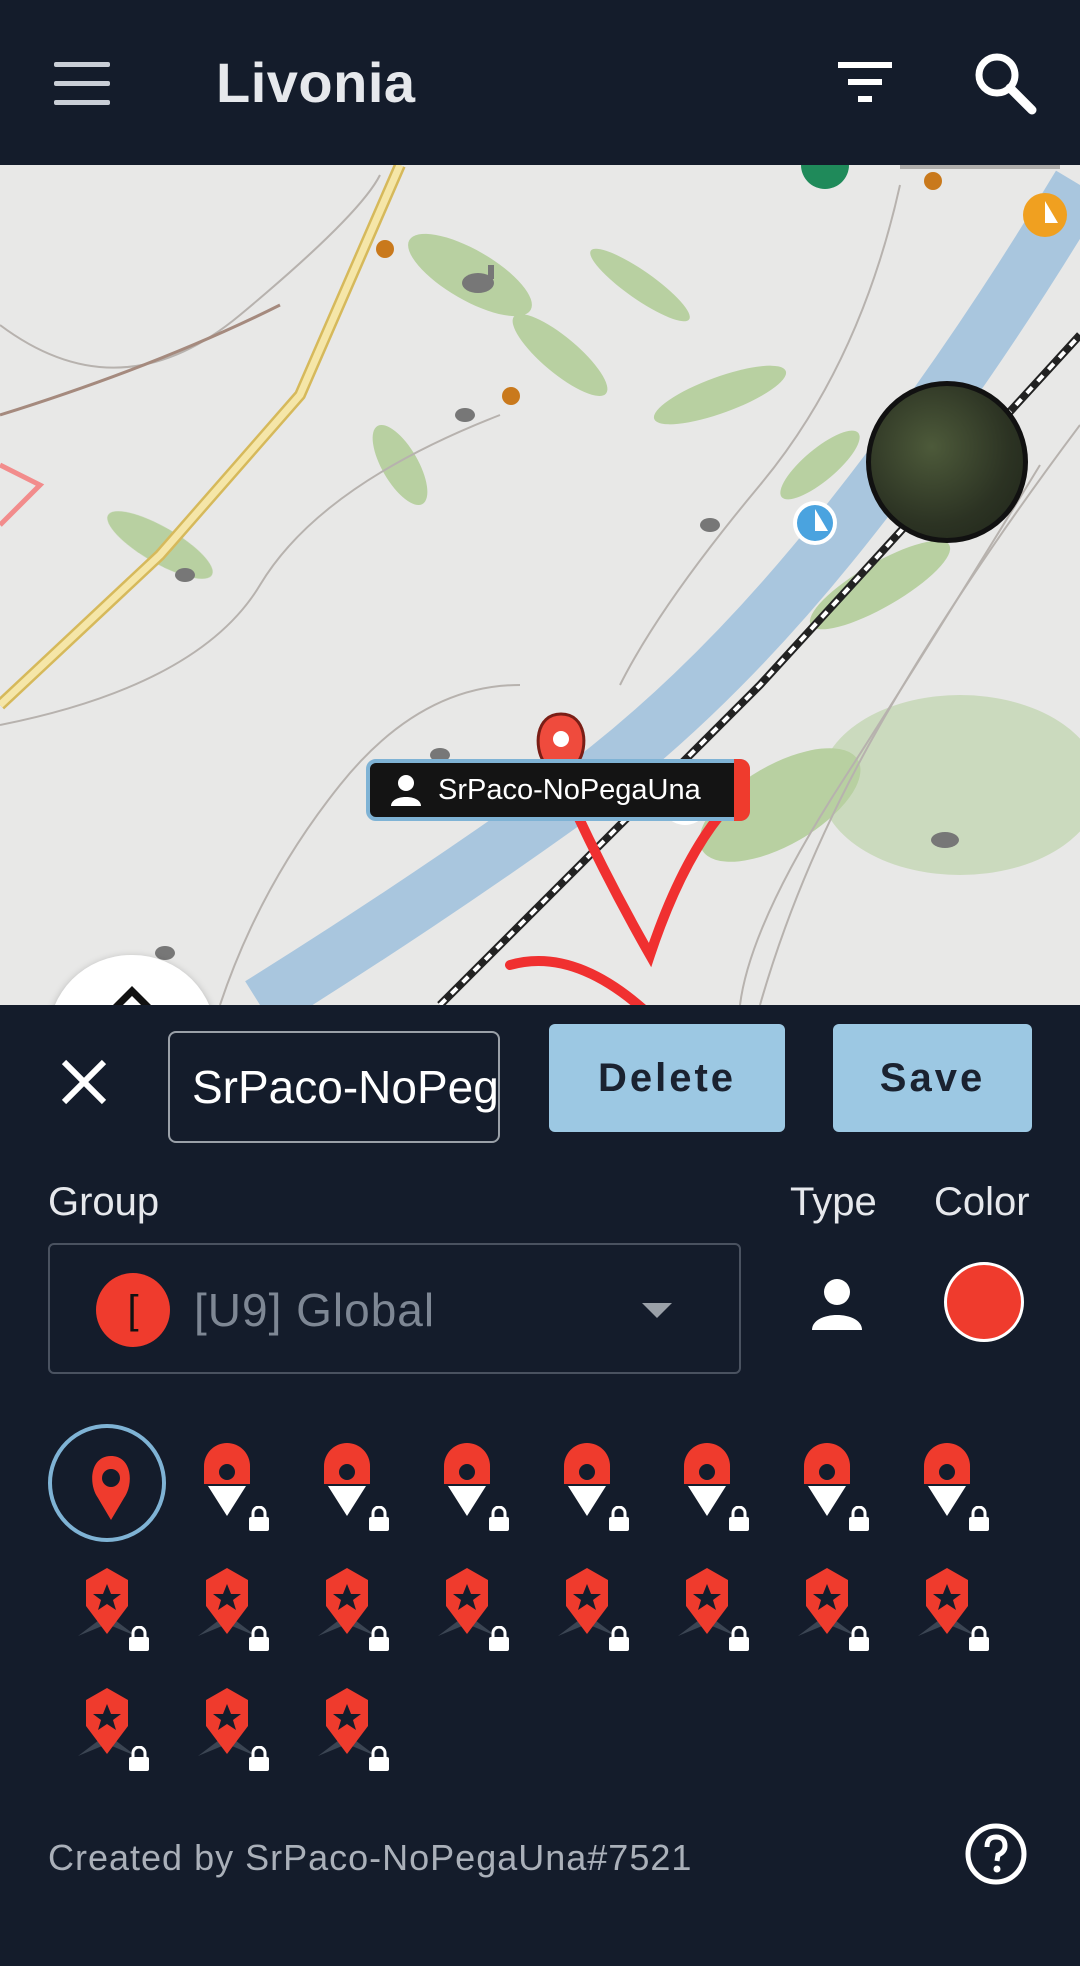 This screenshot has height=1966, width=1080. Describe the element at coordinates (133, 1310) in the screenshot. I see `group-badge: [` at that location.